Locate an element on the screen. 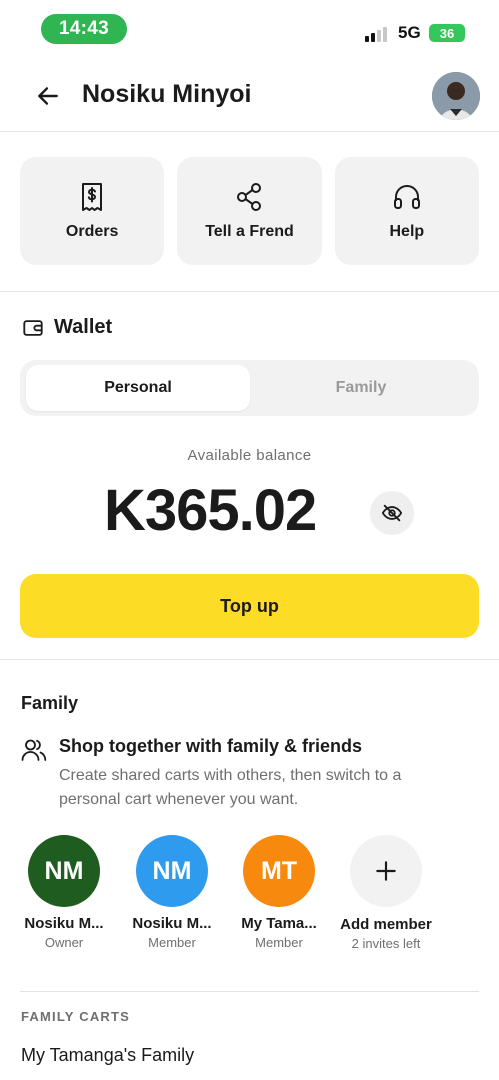 This screenshot has height=1080, width=499. tell-a-friend-button: Tell a Frend is located at coordinates (249, 211).